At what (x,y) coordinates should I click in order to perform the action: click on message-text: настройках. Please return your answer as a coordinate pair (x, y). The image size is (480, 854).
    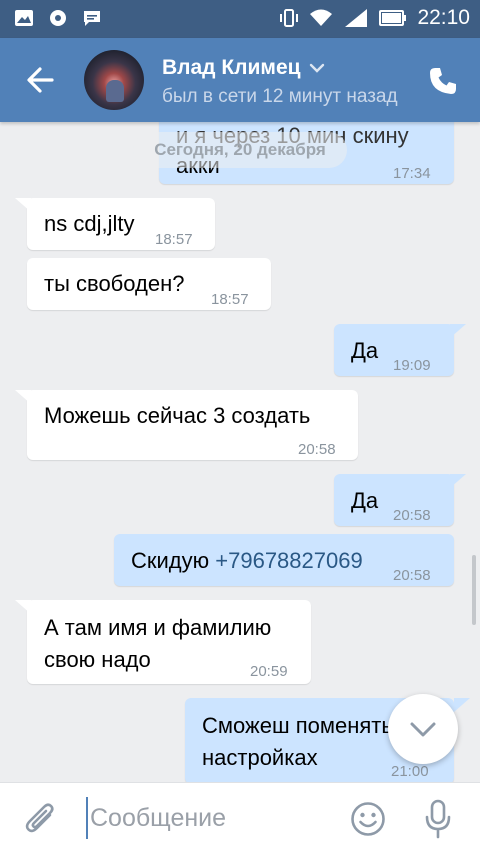
    Looking at the image, I should click on (260, 757).